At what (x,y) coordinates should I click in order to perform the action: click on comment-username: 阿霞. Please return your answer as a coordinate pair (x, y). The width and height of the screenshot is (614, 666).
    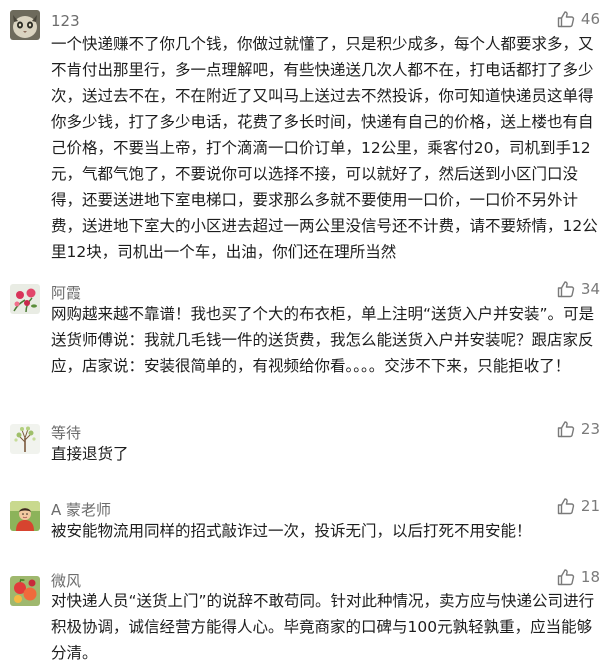
    Looking at the image, I should click on (66, 292).